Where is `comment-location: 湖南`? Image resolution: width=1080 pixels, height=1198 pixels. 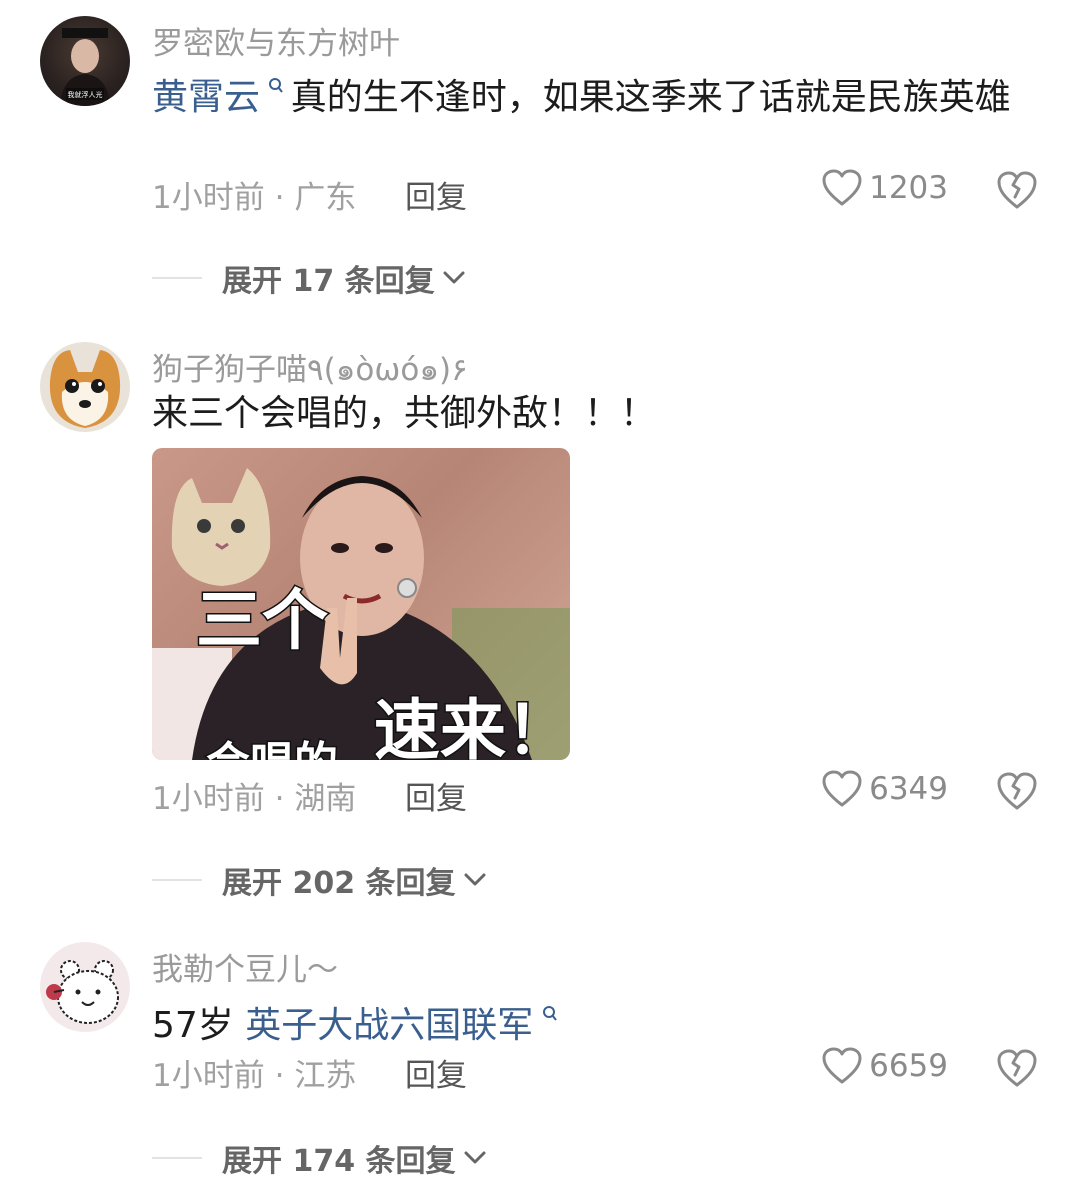
comment-location: 湖南 is located at coordinates (325, 799).